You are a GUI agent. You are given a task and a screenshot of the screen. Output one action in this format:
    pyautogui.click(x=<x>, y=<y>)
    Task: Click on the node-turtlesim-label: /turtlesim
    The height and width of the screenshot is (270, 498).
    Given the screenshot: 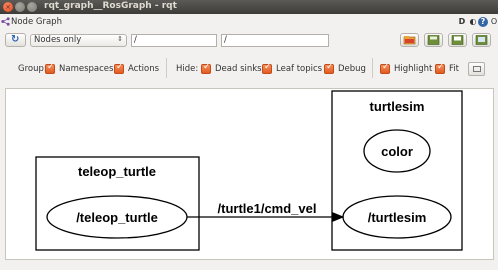 What is the action you would take?
    pyautogui.click(x=397, y=217)
    